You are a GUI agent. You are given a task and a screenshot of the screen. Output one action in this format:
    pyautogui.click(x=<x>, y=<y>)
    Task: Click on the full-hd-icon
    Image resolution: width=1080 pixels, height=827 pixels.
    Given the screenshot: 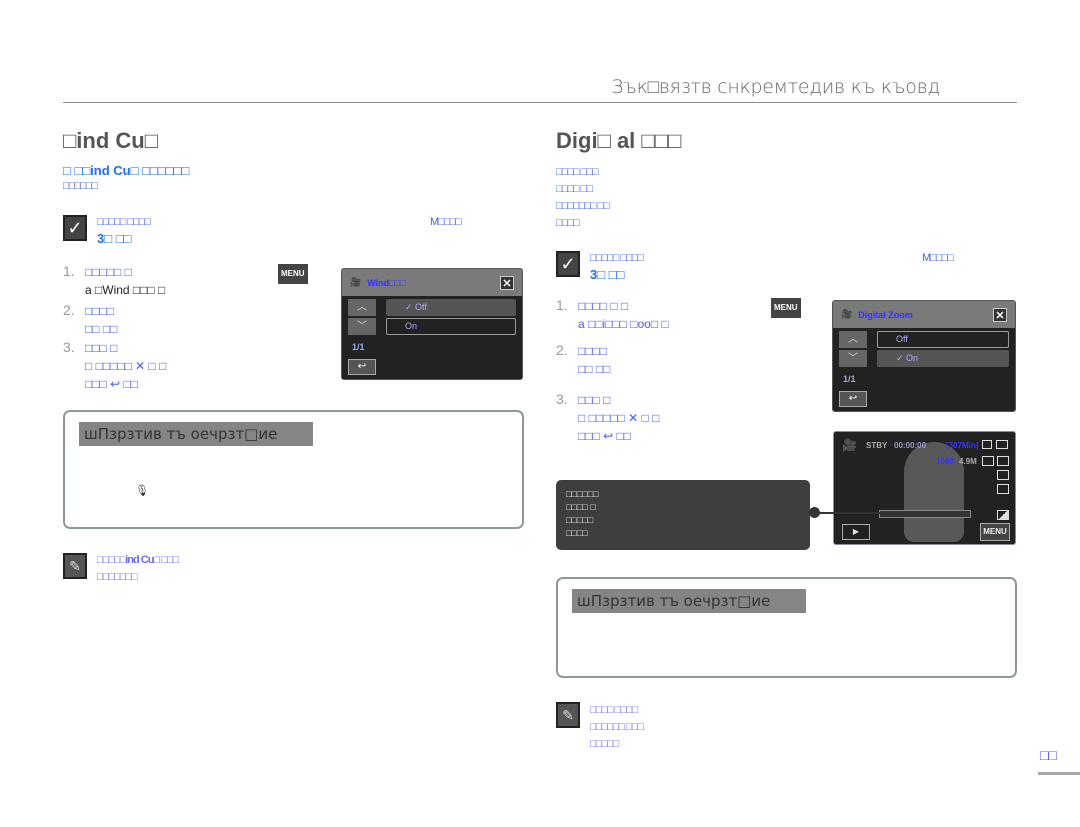 What is the action you would take?
    pyautogui.click(x=1003, y=461)
    